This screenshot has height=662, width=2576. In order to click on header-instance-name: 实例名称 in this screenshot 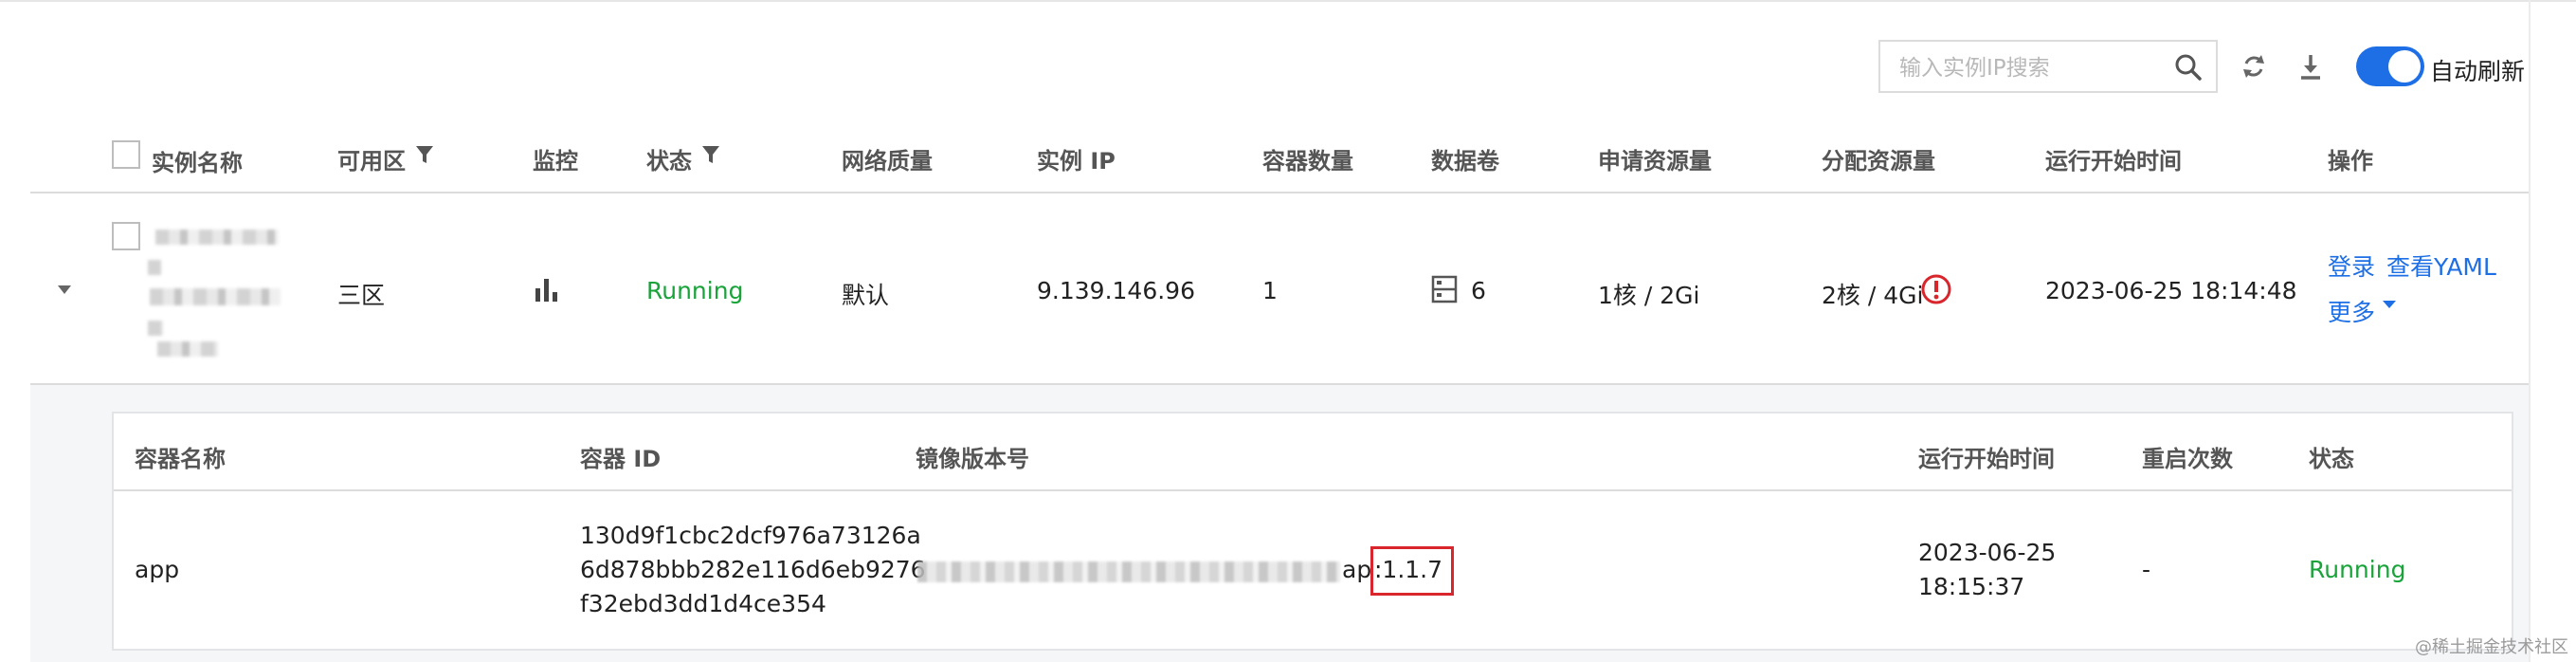, I will do `click(197, 163)`.